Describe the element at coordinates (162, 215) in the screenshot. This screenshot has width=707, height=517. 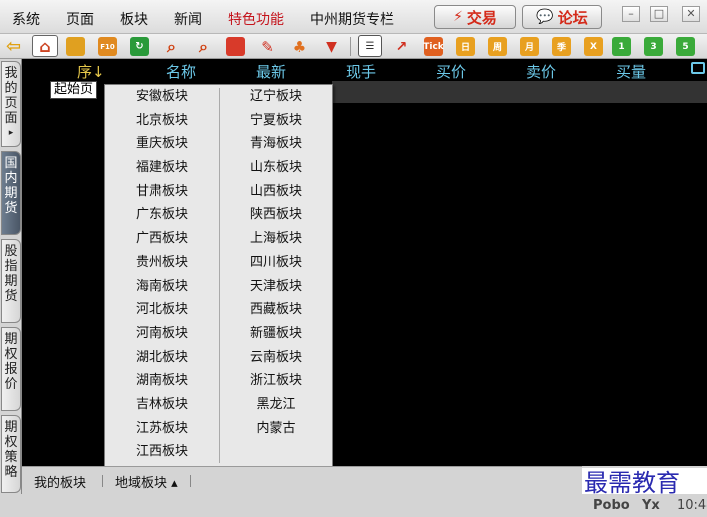
I see `region-menu-item: 广东板块` at that location.